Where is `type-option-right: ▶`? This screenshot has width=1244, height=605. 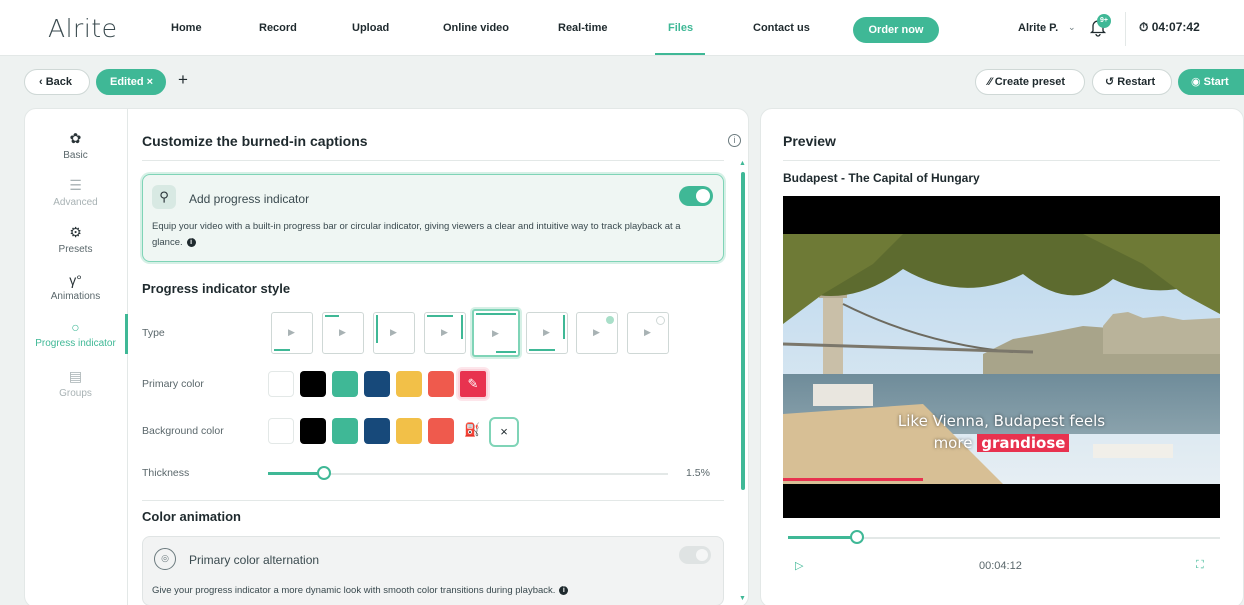 type-option-right: ▶ is located at coordinates (547, 333).